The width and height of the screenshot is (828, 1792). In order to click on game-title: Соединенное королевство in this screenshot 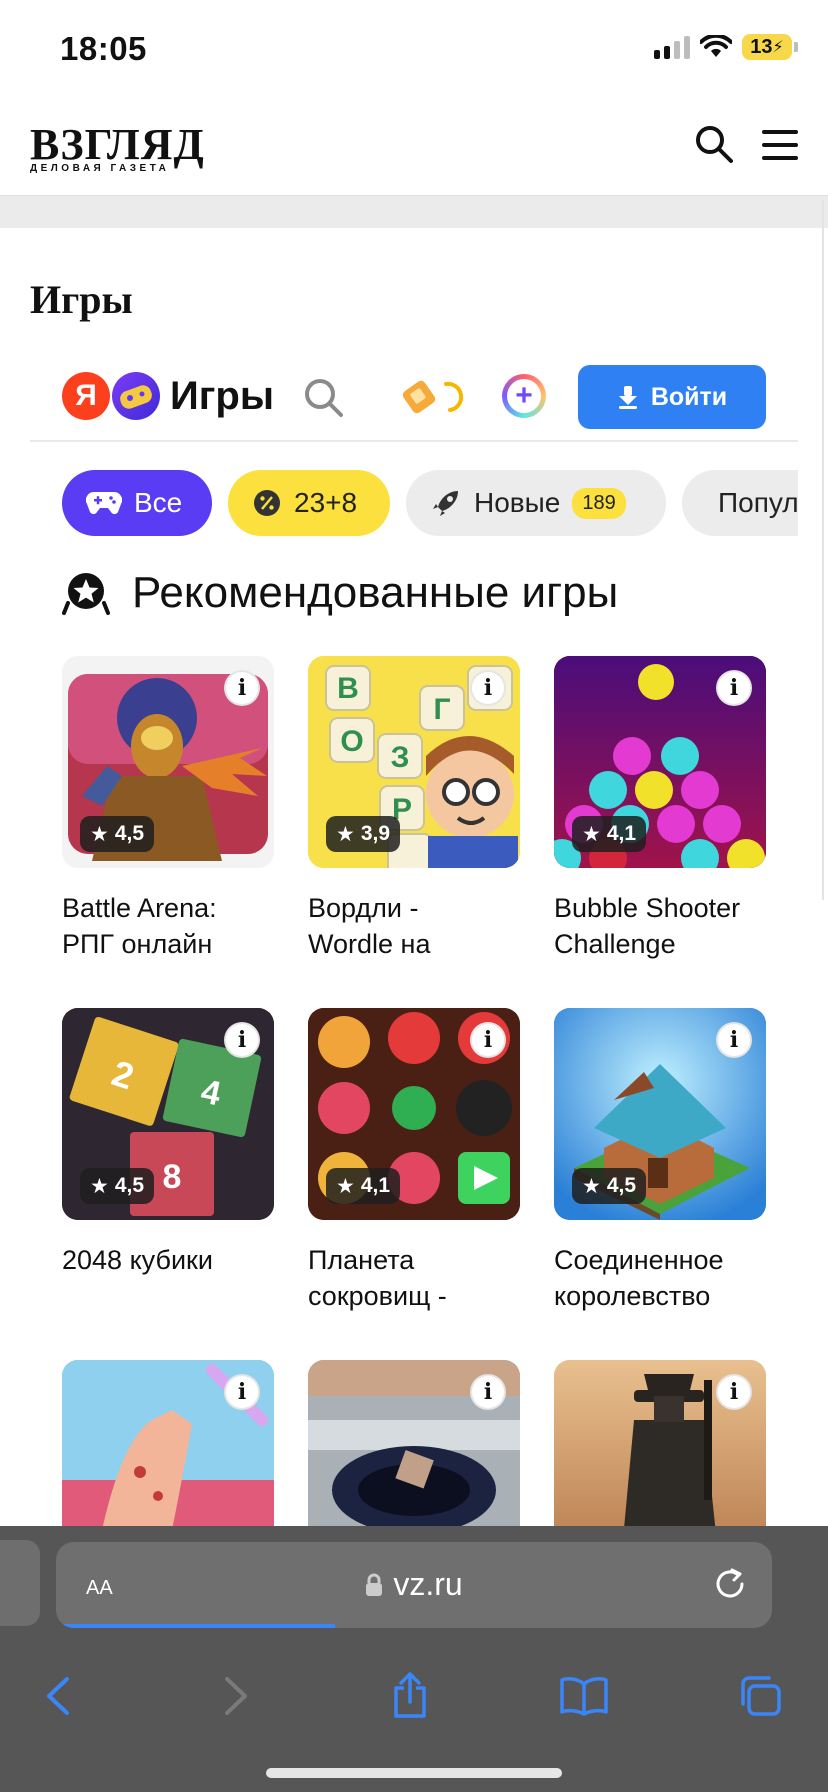, I will do `click(660, 1278)`.